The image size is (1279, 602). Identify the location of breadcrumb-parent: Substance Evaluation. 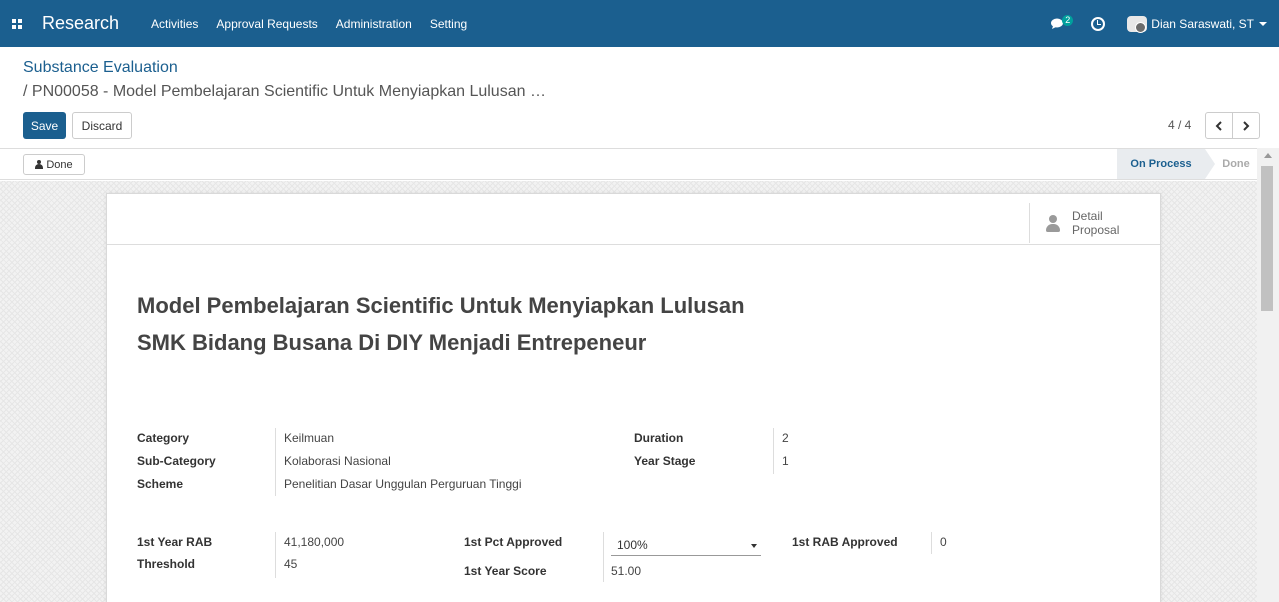
(100, 68).